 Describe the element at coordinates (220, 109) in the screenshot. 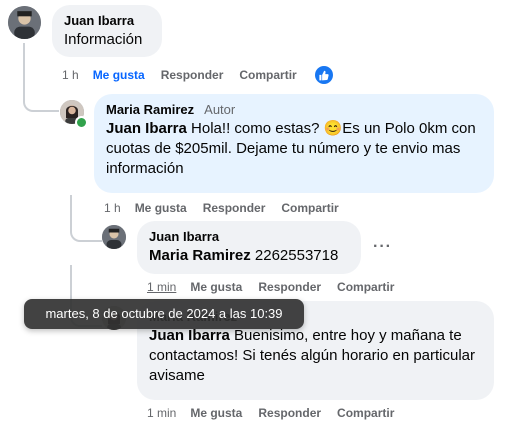

I see `author-badge: Autor` at that location.